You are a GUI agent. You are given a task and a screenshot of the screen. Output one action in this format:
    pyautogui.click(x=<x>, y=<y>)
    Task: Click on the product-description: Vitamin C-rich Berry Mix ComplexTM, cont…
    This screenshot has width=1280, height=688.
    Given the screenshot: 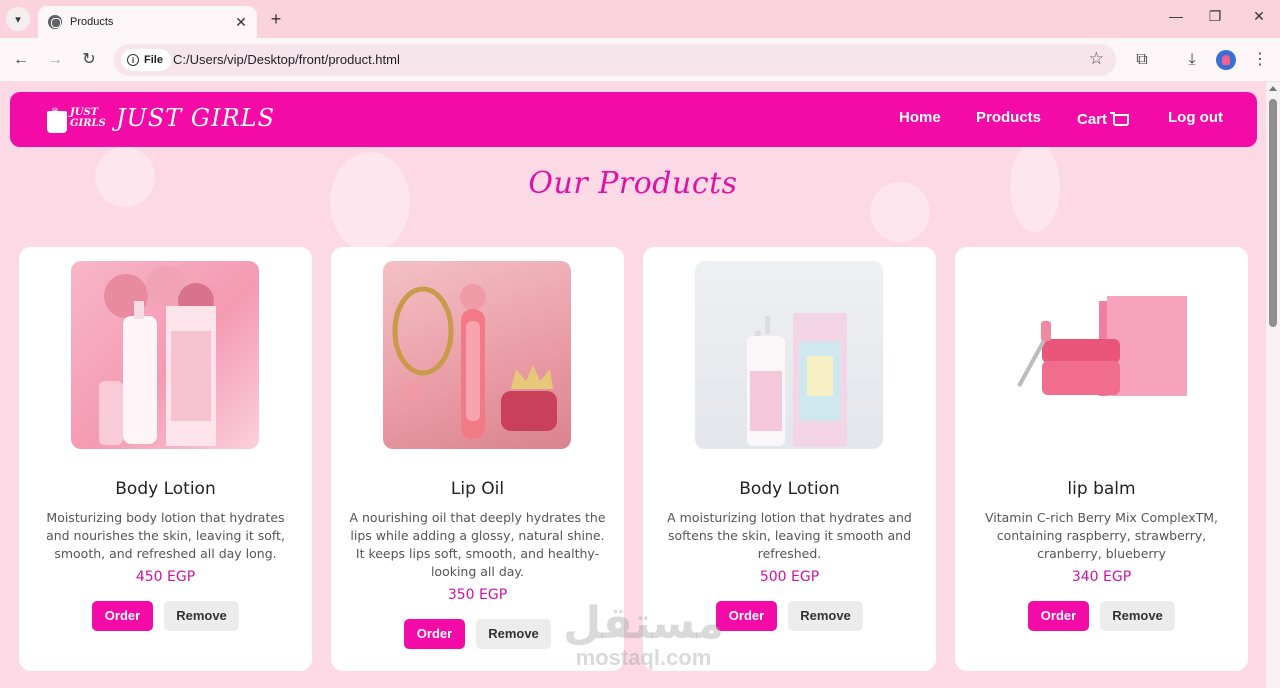 What is the action you would take?
    pyautogui.click(x=1101, y=535)
    